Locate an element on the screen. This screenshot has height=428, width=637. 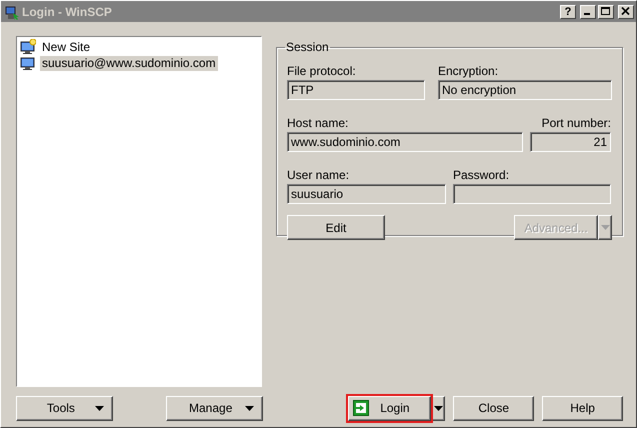
password-field is located at coordinates (532, 194).